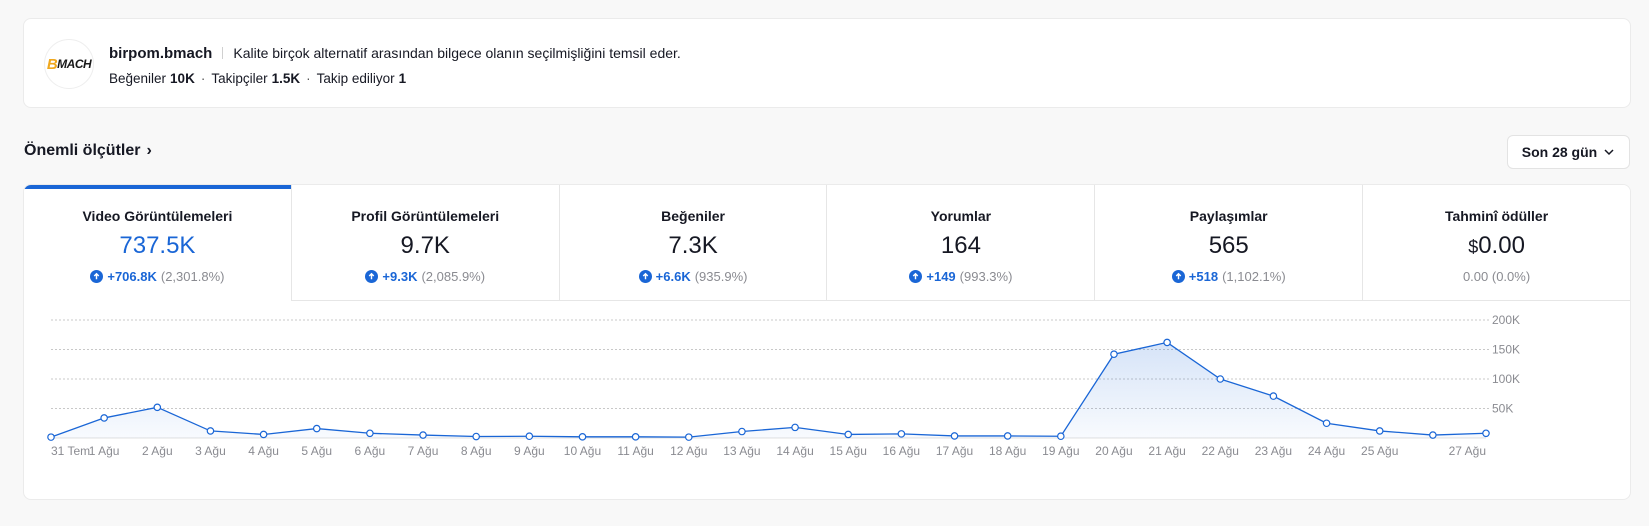  Describe the element at coordinates (1506, 320) in the screenshot. I see `y-tick-label: 200K` at that location.